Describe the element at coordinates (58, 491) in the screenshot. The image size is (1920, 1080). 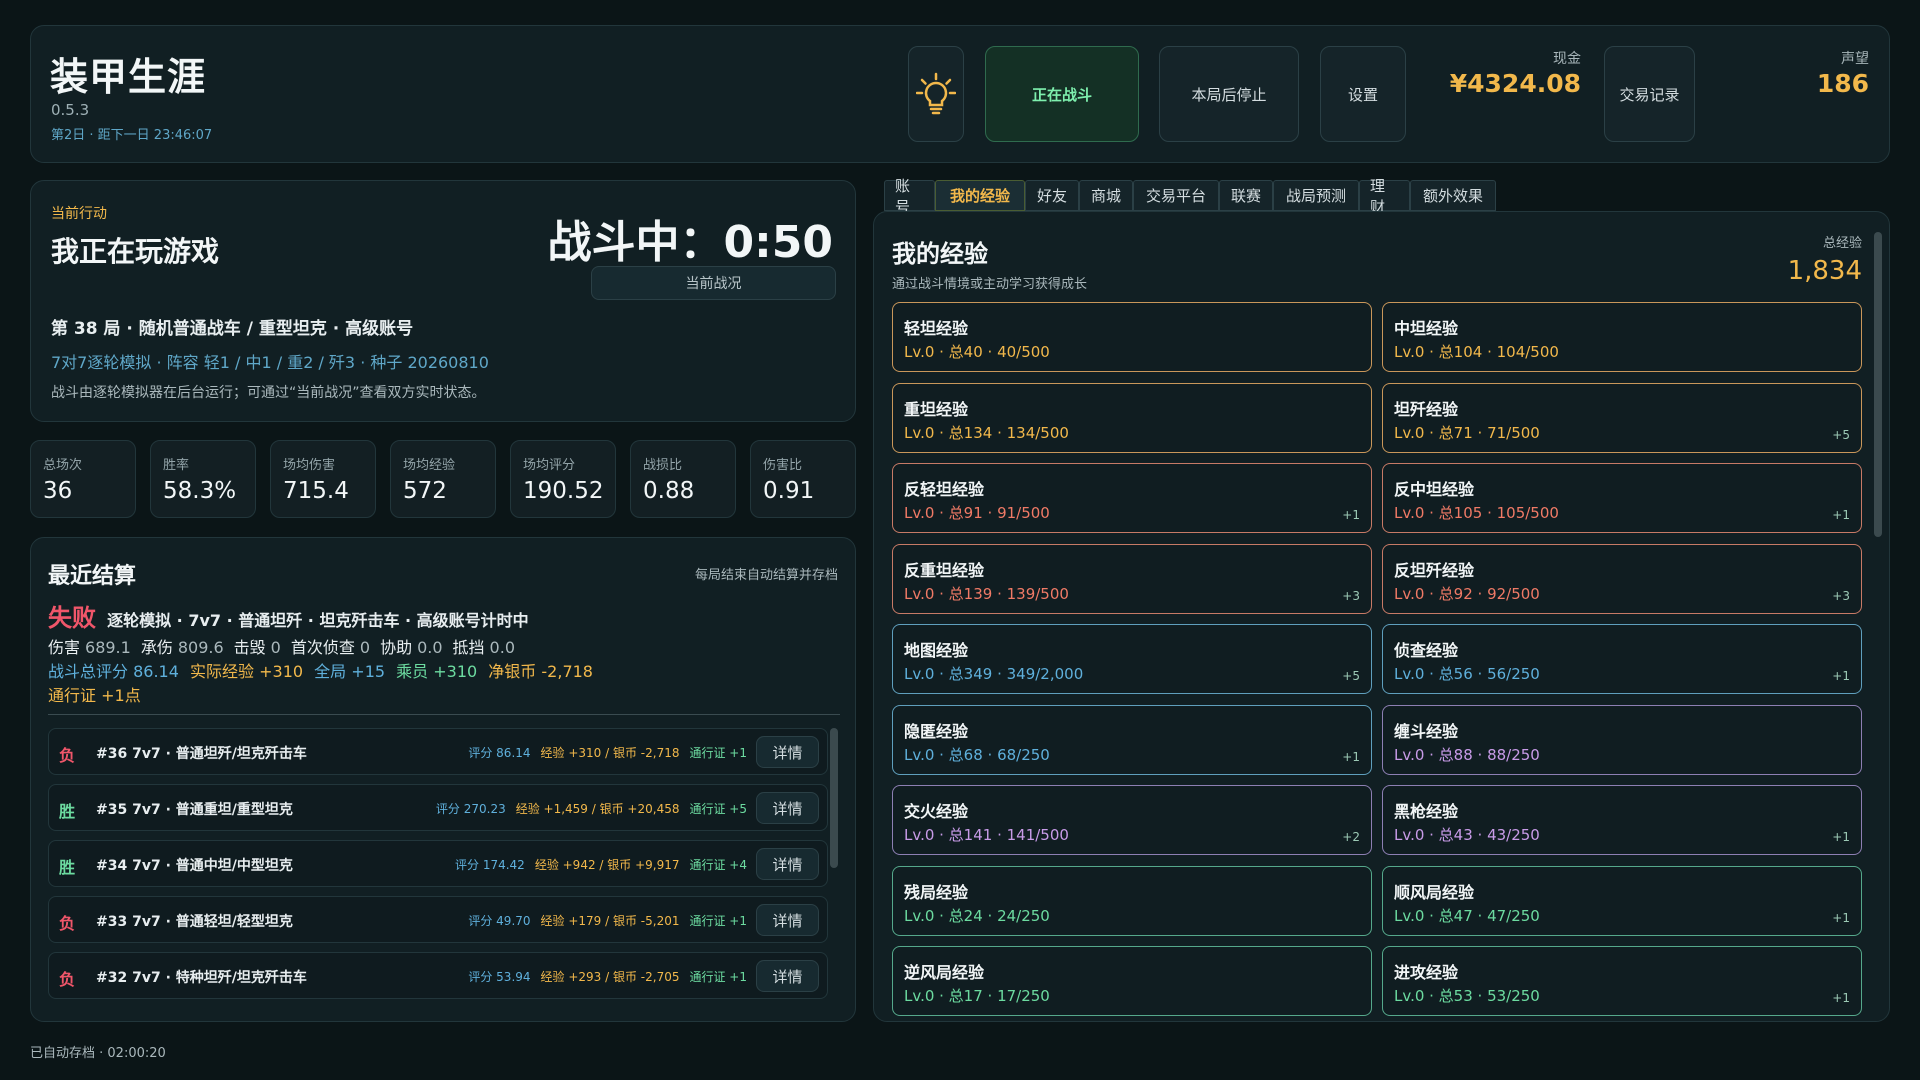
I see `stat-card-value: 36` at that location.